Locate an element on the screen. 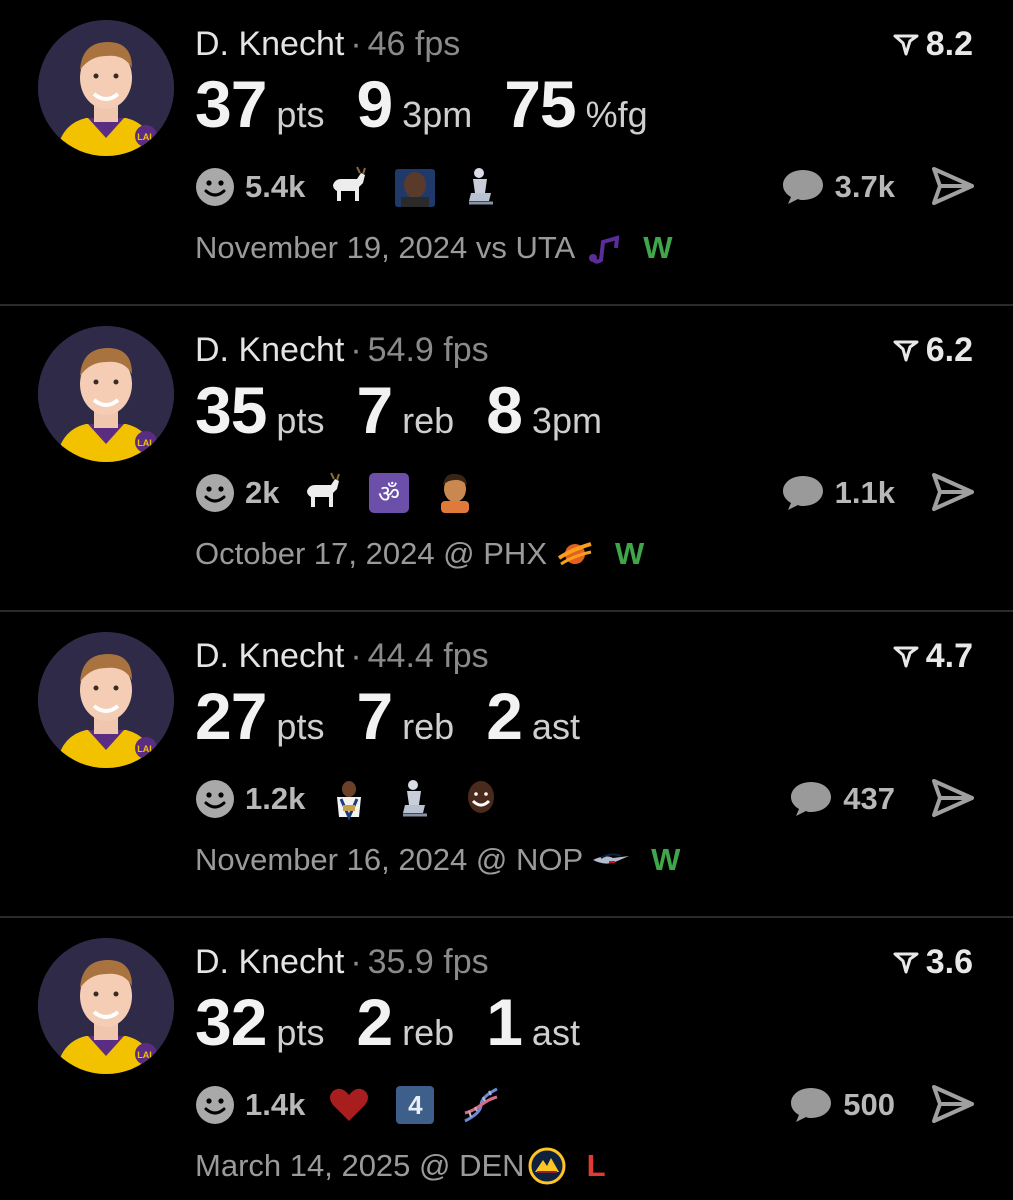 This screenshot has width=1013, height=1200. om-icon: ॐ is located at coordinates (389, 493).